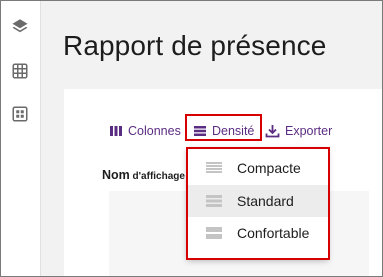 This screenshot has width=383, height=277. I want to click on page-title: Rapport de présence, so click(195, 45).